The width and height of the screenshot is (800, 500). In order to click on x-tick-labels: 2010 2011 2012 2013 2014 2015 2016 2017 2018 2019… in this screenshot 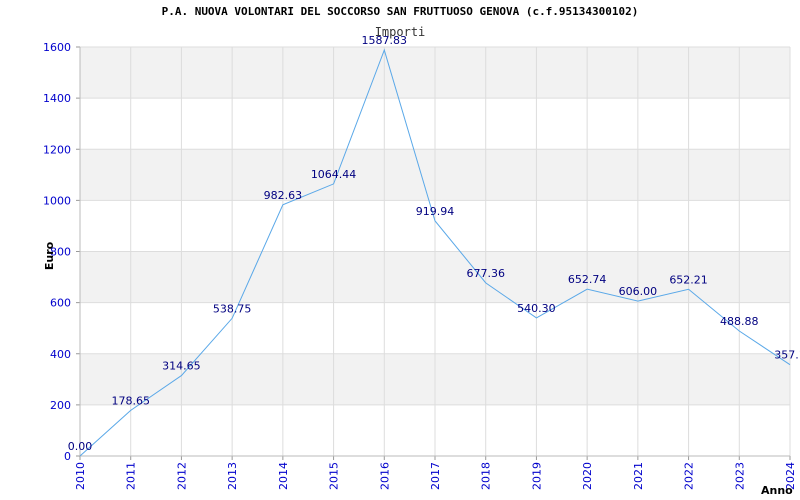, I will do `click(435, 476)`.